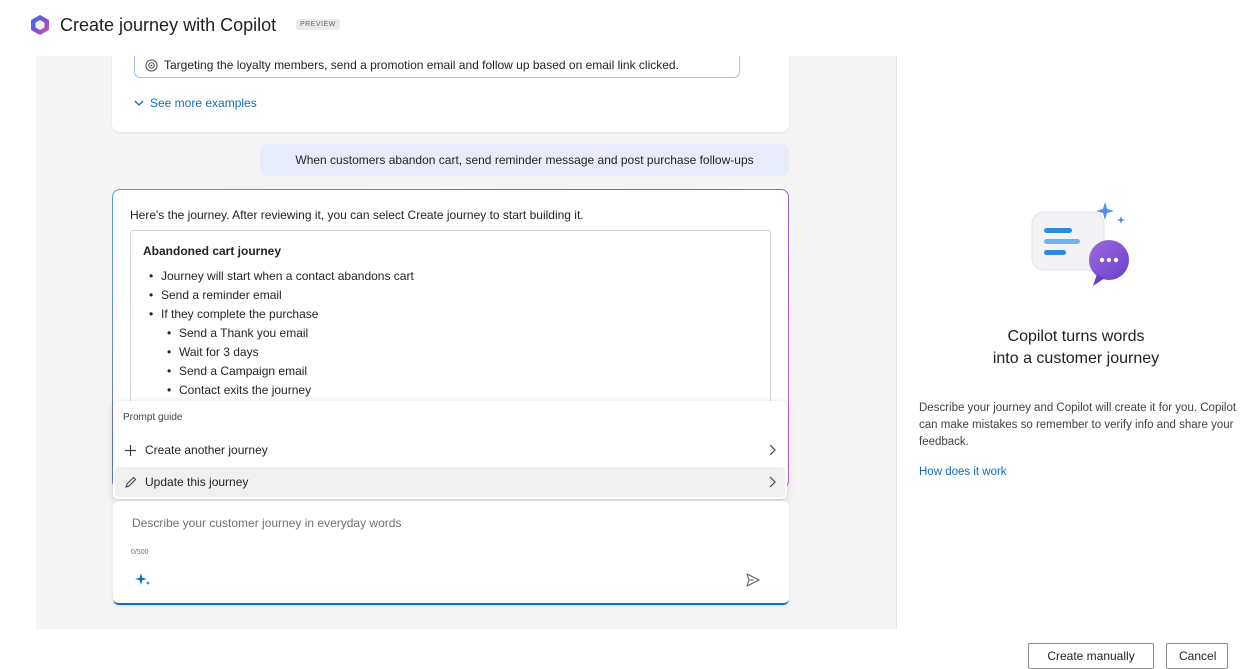 This screenshot has width=1254, height=669. Describe the element at coordinates (278, 314) in the screenshot. I see `journey-step: If they complete the purchase` at that location.